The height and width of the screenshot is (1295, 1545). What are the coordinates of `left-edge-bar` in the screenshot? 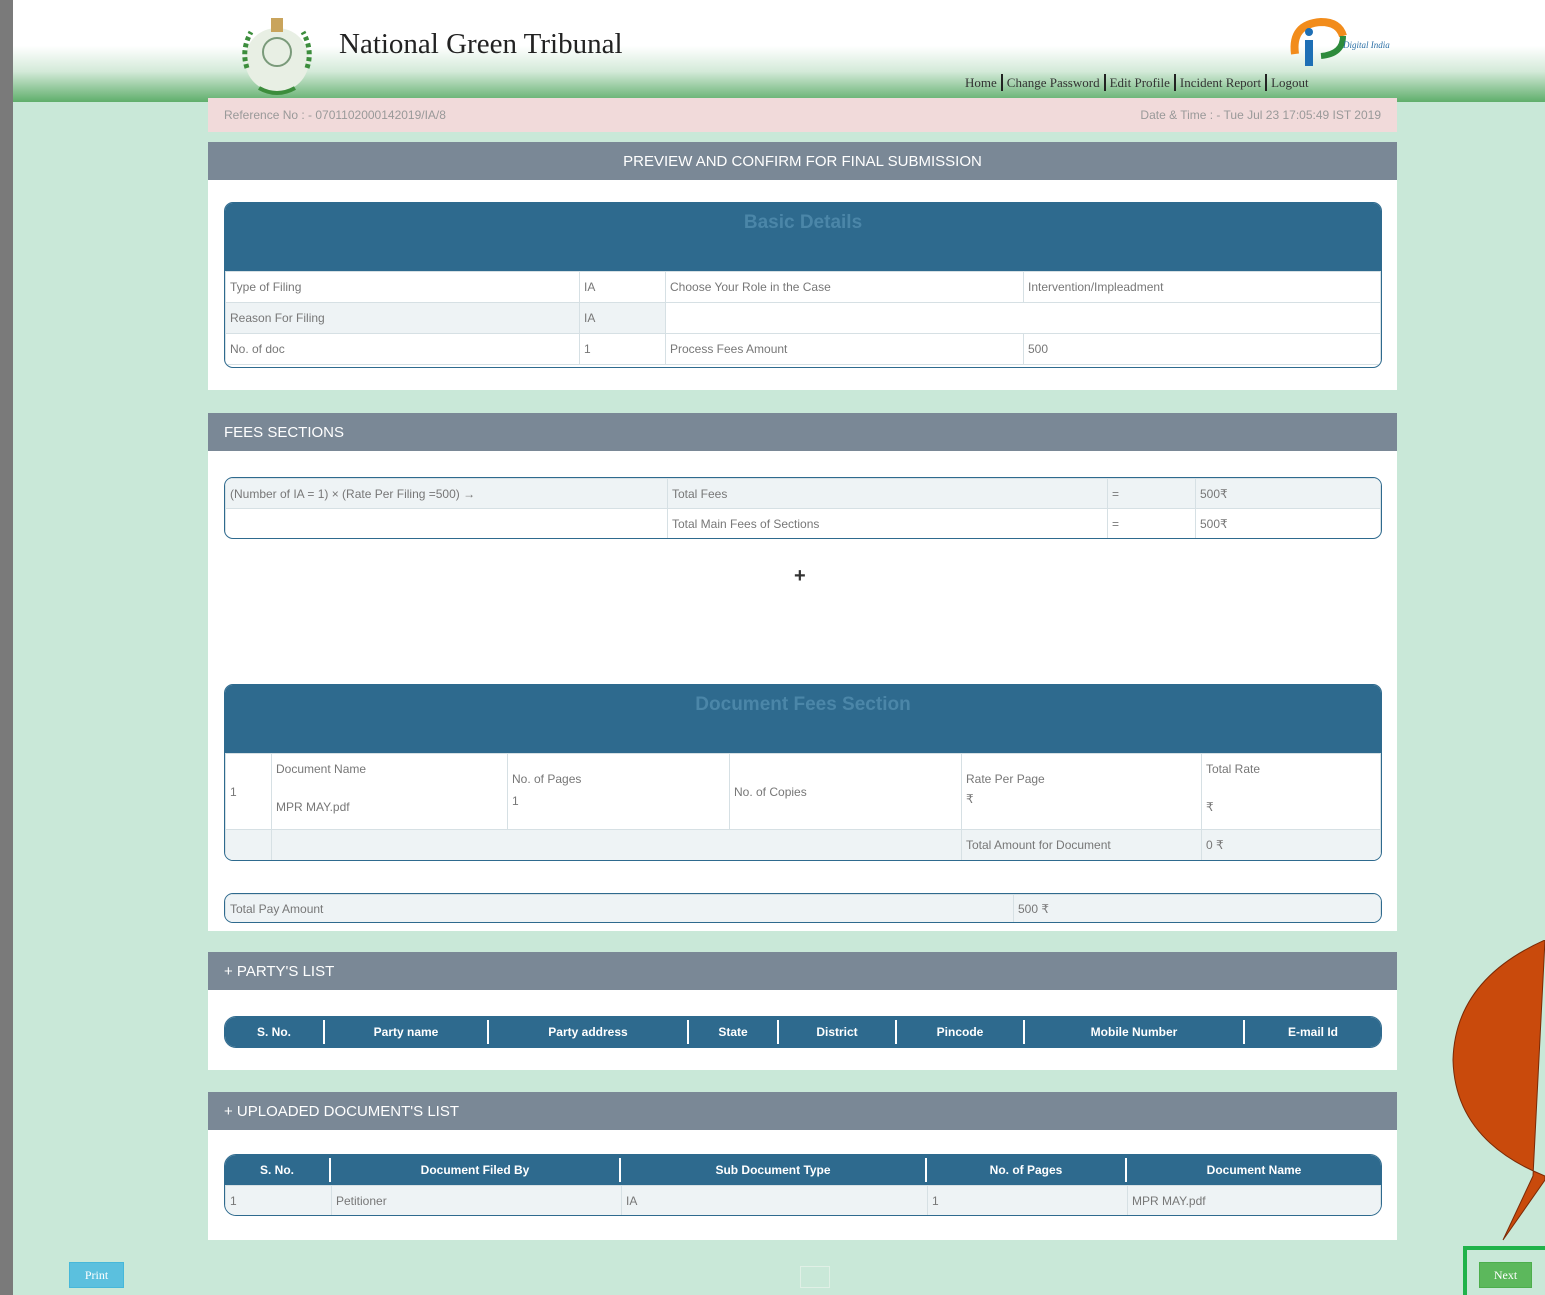 It's located at (6, 647).